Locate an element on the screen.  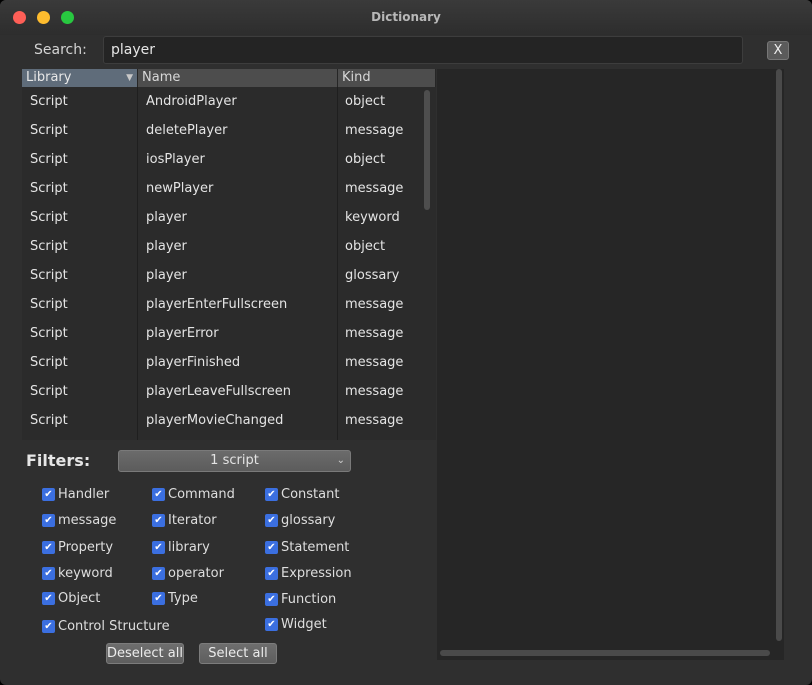
checkbox-label: Statement is located at coordinates (315, 547).